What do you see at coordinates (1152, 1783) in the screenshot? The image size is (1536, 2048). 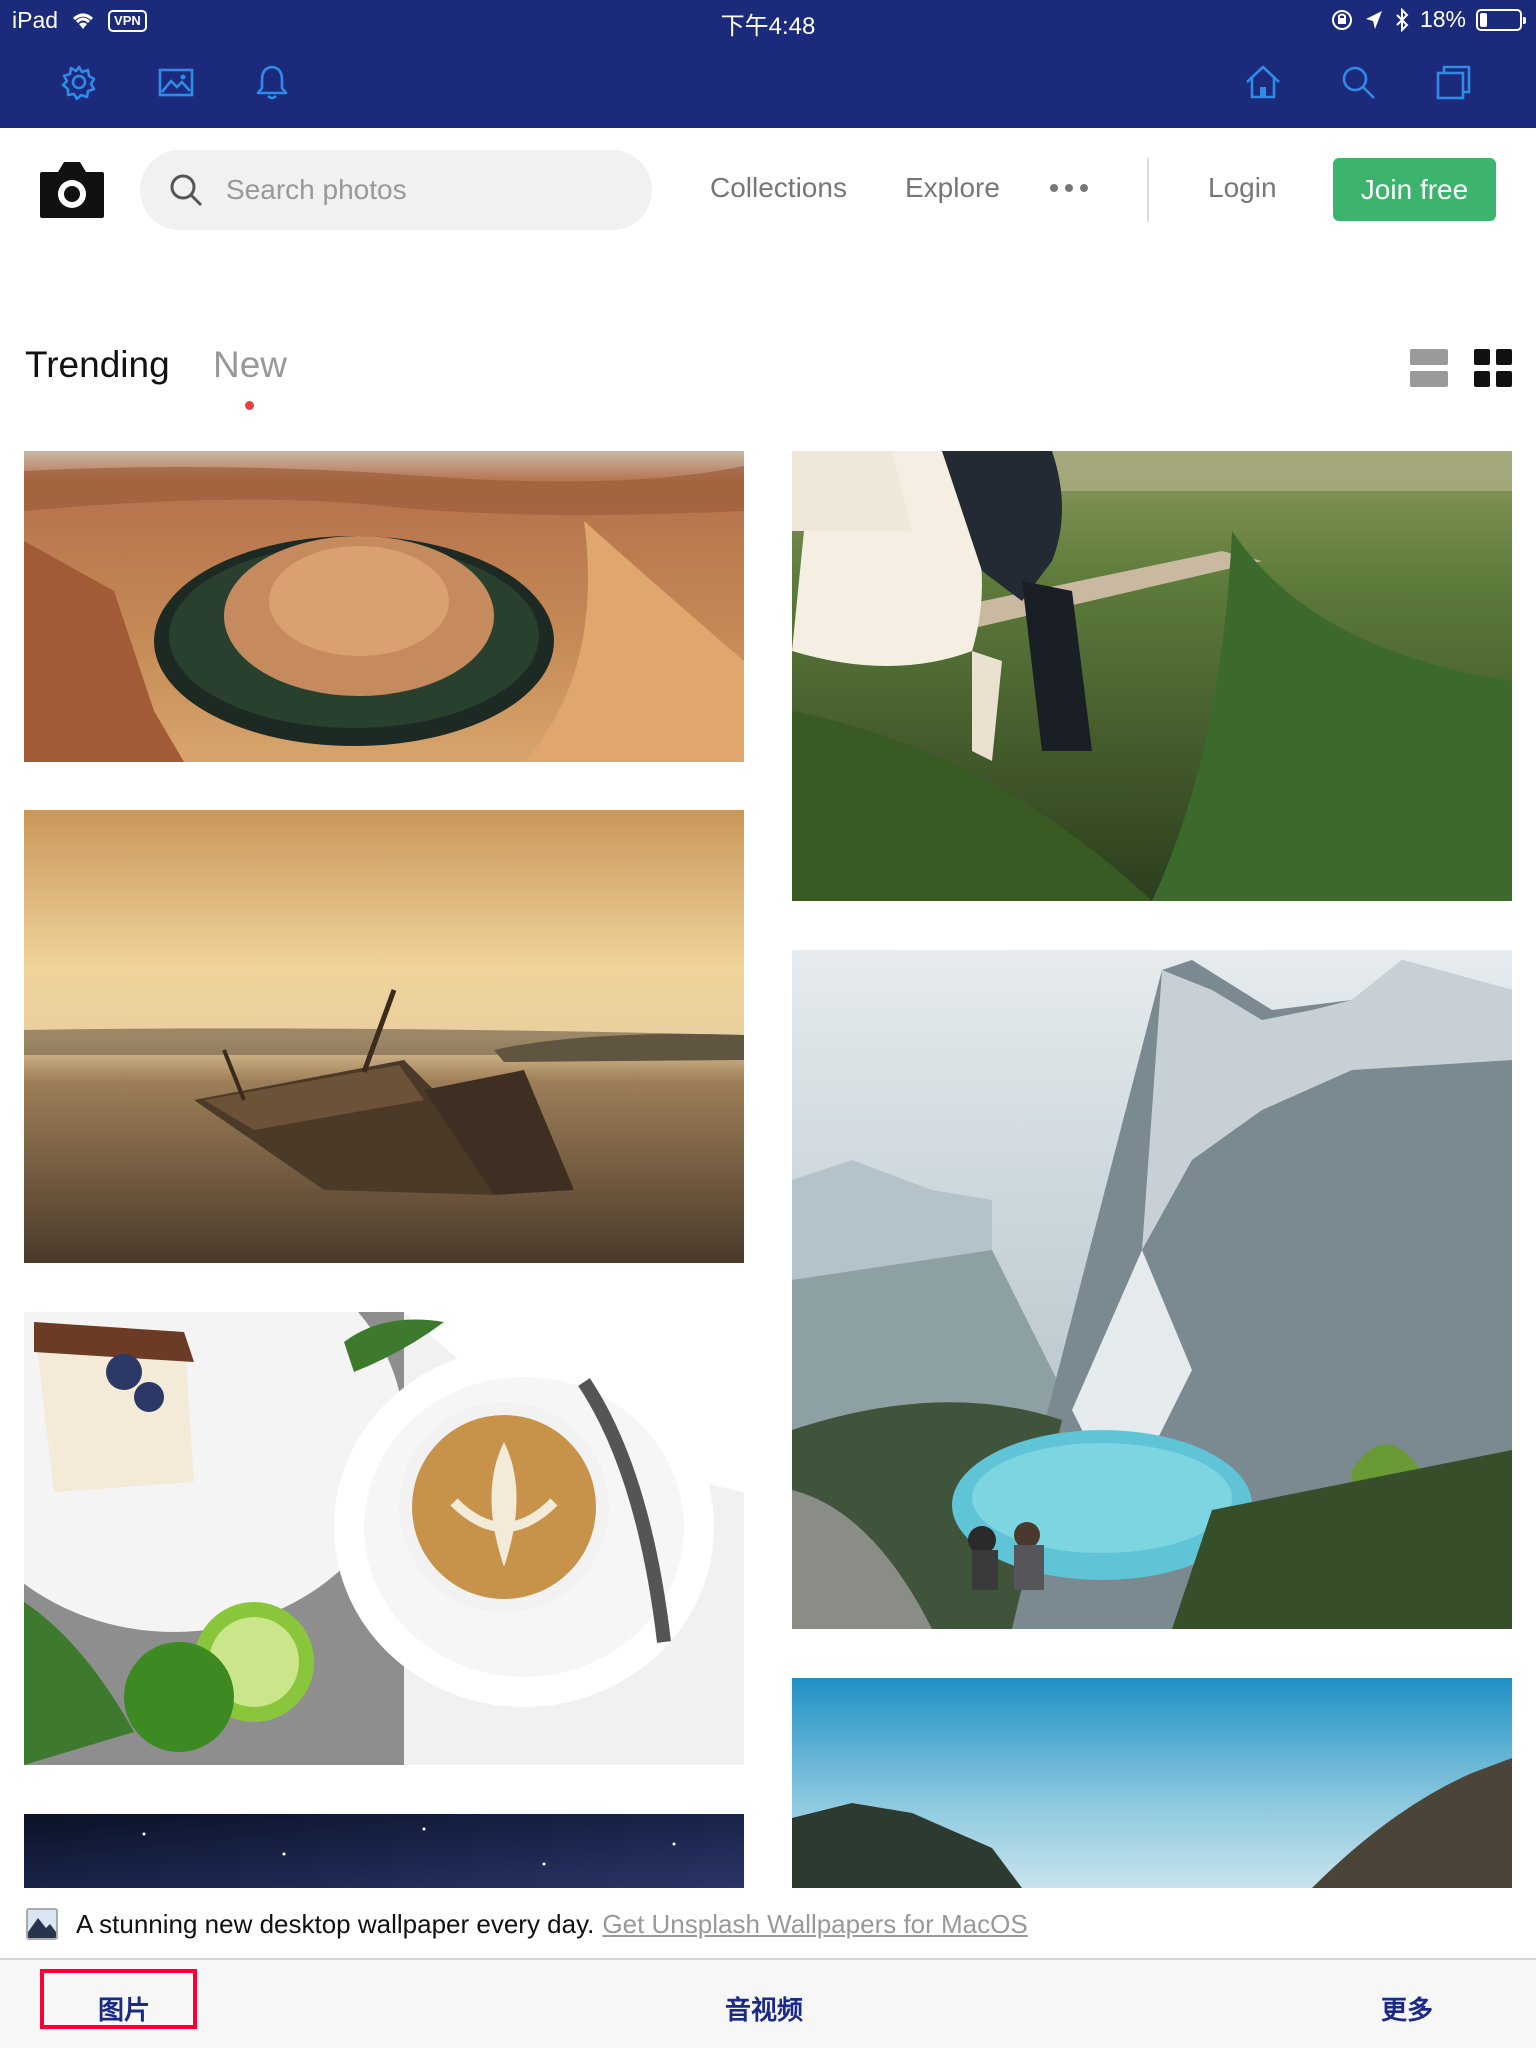 I see `blue-sky-photo` at bounding box center [1152, 1783].